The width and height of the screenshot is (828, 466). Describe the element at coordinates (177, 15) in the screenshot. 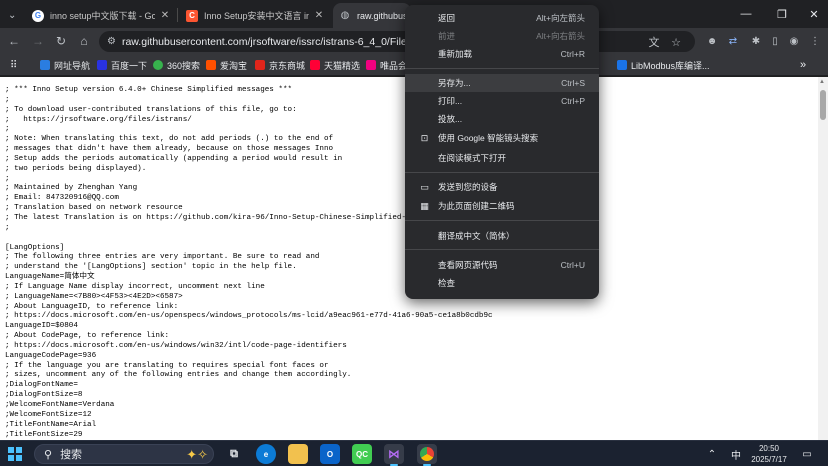

I see `tab-divider` at that location.